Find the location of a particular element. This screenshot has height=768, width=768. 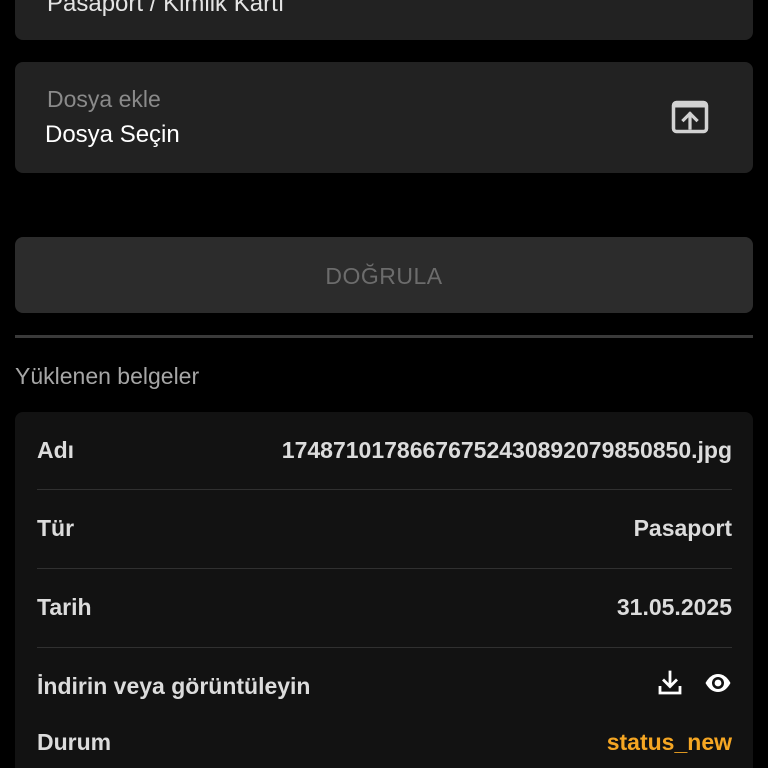

uploaded-documents-title: Yüklenen belgeler is located at coordinates (107, 376).